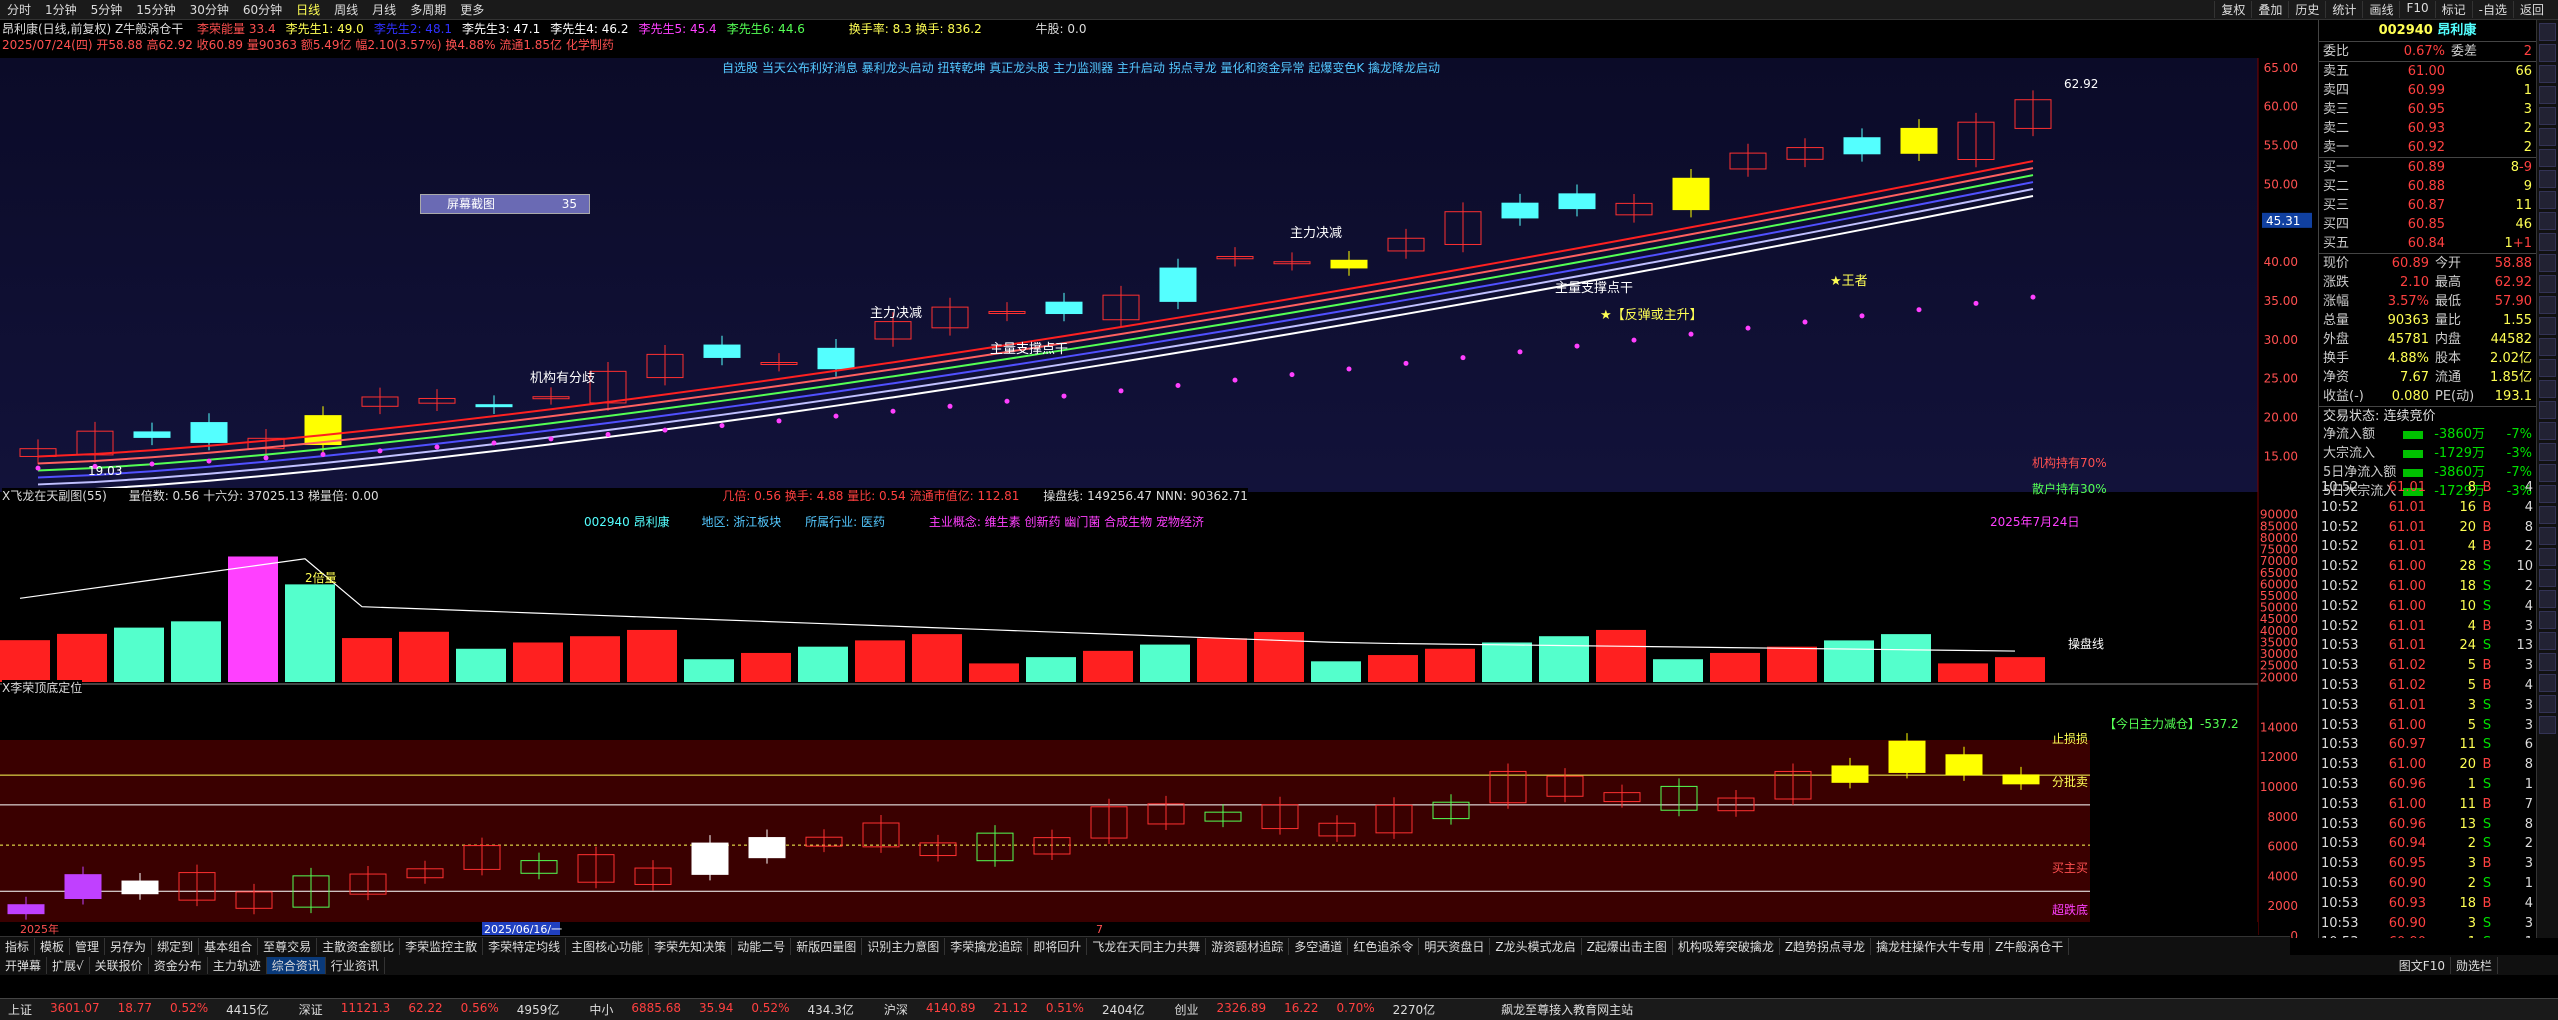 The width and height of the screenshot is (2558, 1020). Describe the element at coordinates (24, 965) in the screenshot. I see `info-btn-0: 开弹幕` at that location.